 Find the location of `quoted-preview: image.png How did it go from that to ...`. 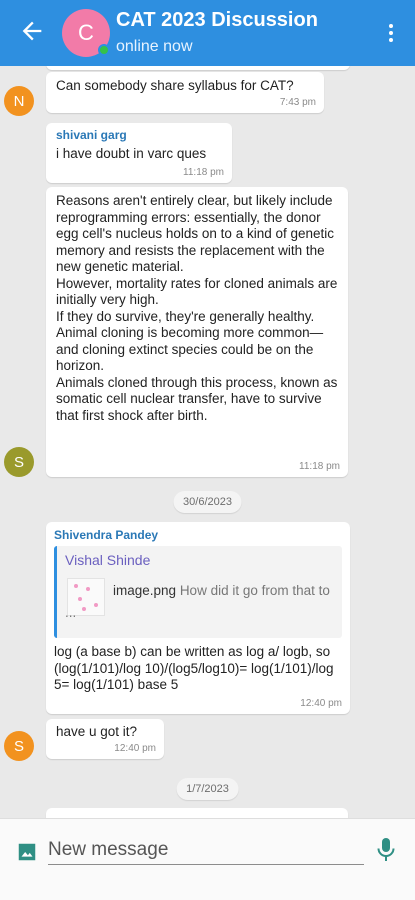

quoted-preview: image.png How did it go from that to ... is located at coordinates (197, 601).